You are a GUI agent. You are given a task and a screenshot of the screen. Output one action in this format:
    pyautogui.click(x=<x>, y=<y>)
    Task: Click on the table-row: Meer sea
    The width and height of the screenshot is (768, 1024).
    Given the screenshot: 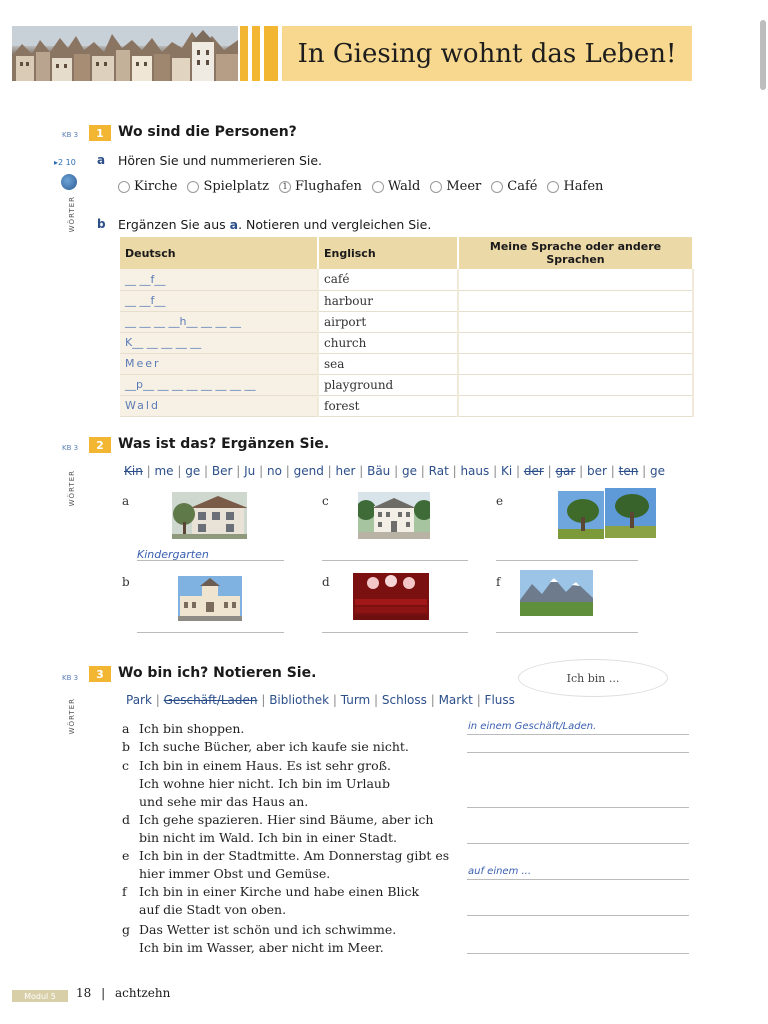 What is the action you would take?
    pyautogui.click(x=407, y=364)
    